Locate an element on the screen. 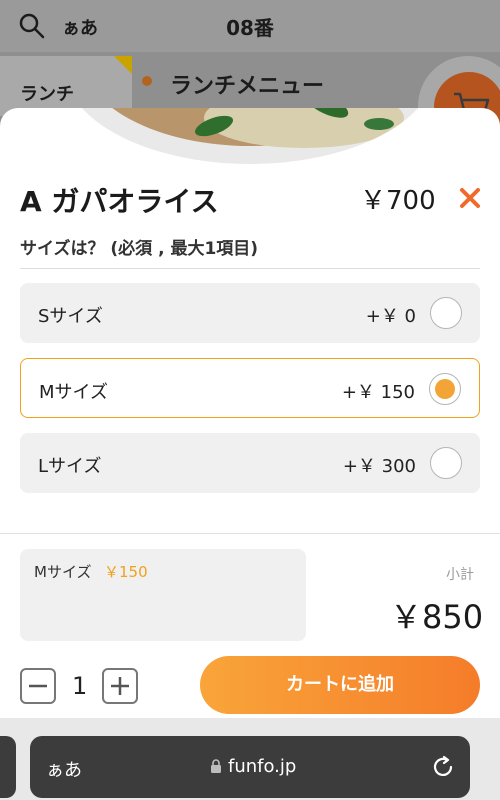 This screenshot has height=800, width=500. item-name: A ガパオライス is located at coordinates (119, 201).